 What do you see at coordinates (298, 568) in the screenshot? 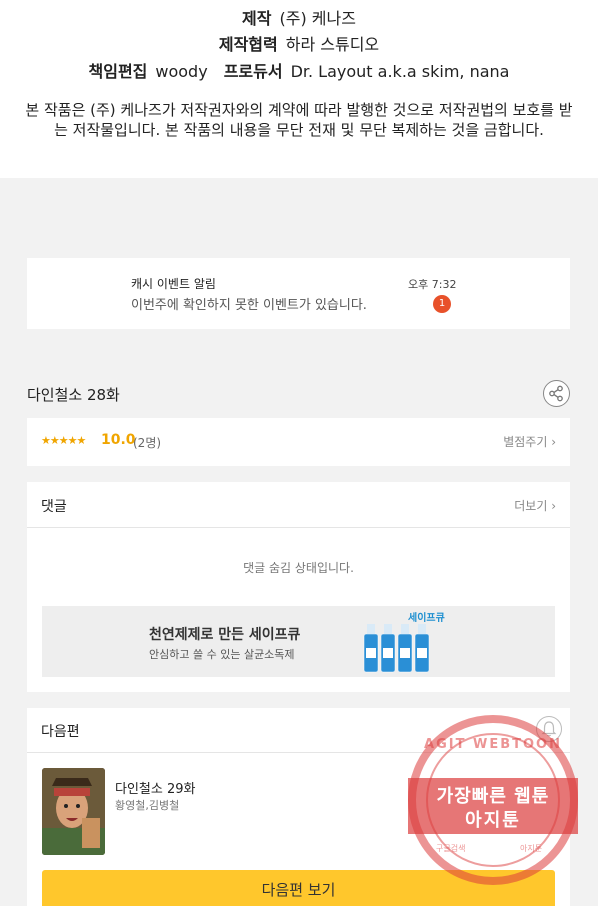
I see `comments-hidden-message: 댓글 숨김 상태입니다.` at bounding box center [298, 568].